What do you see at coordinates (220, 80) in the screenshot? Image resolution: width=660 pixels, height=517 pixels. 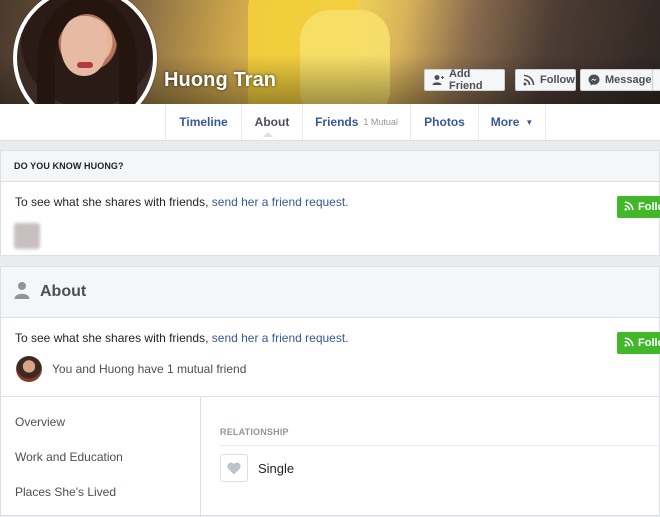 I see `profile-name: Huong Tran` at bounding box center [220, 80].